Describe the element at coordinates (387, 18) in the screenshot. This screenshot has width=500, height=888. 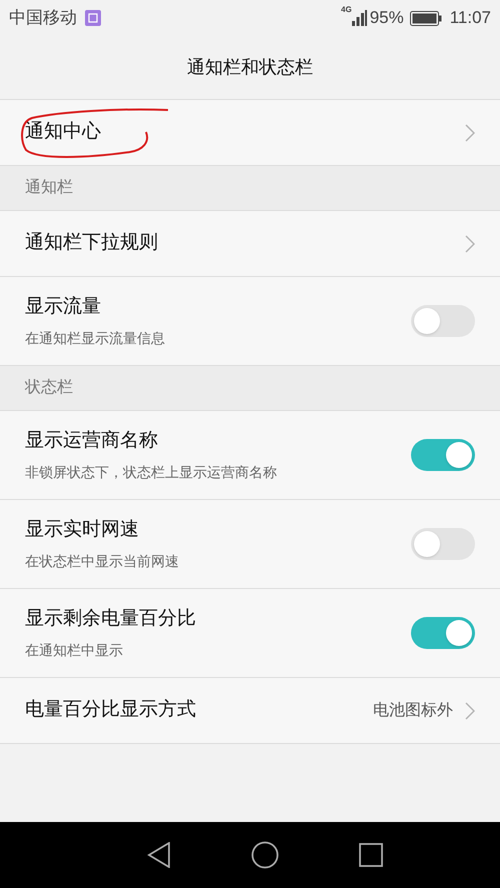
I see `battery-percent: 95%` at that location.